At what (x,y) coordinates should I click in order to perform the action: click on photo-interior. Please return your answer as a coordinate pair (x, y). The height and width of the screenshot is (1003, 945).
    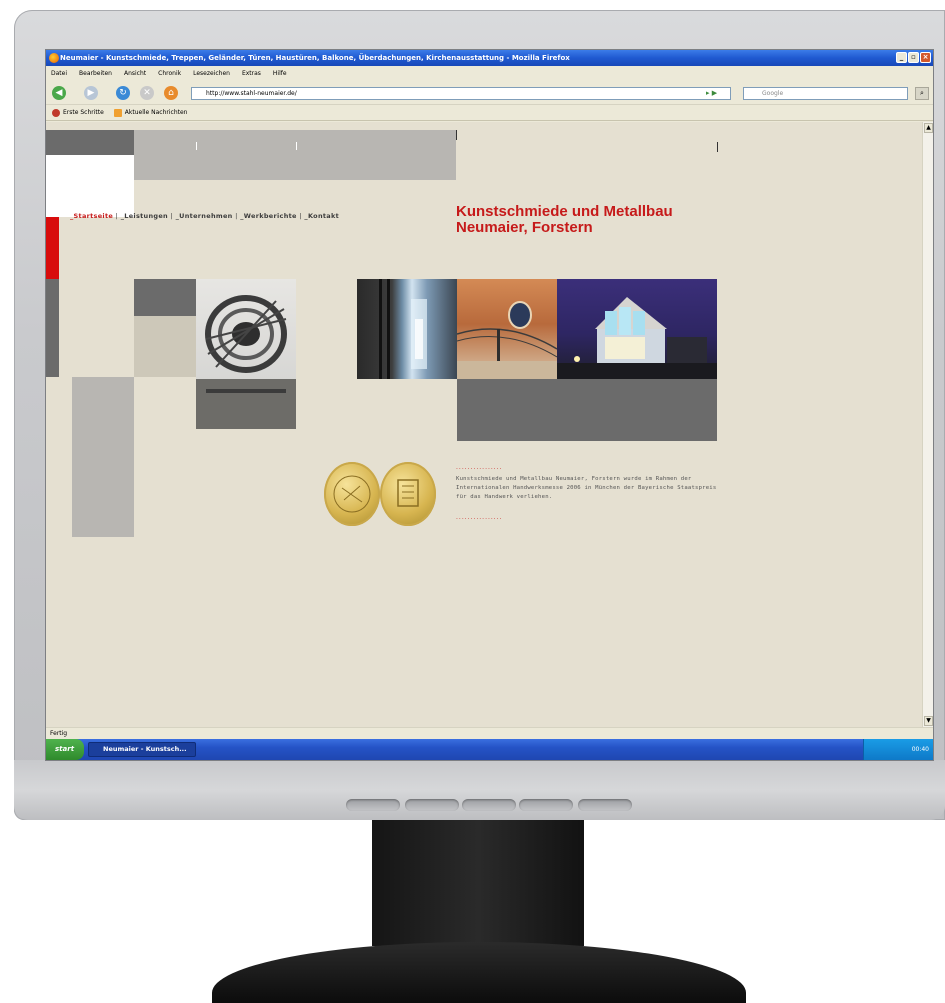
    Looking at the image, I should click on (507, 329).